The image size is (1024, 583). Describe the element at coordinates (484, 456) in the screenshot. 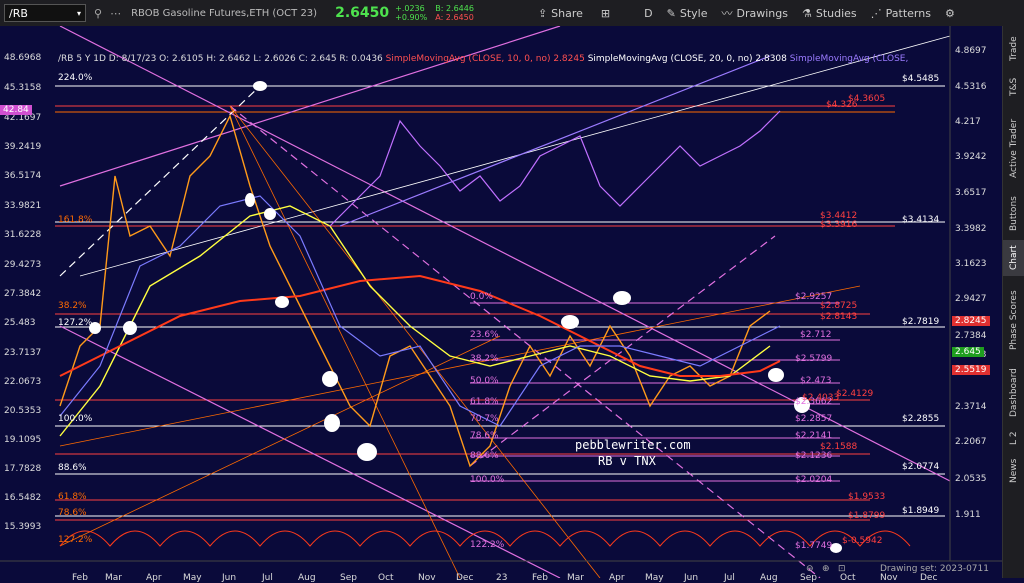

I see `fib-label: 88.6%` at that location.